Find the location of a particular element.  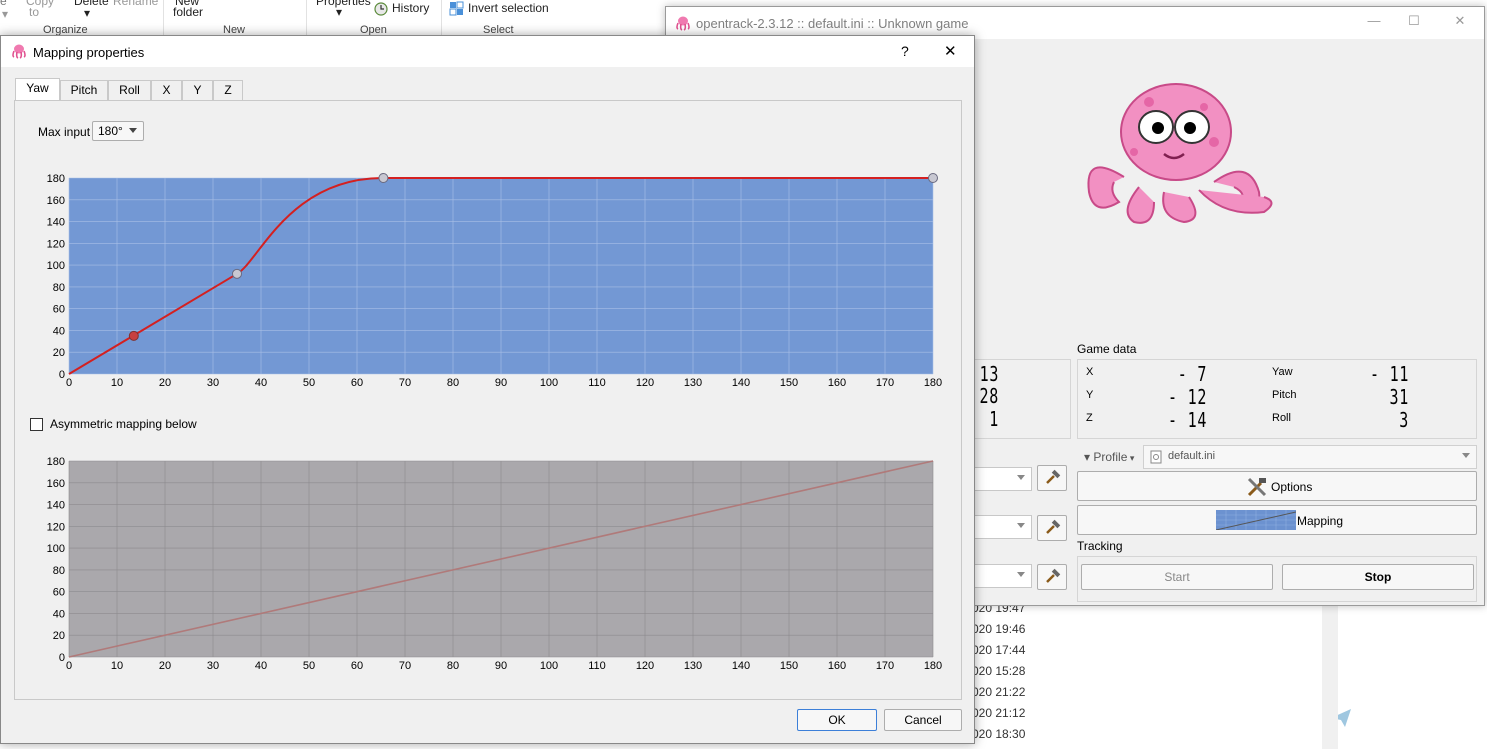

control-point is located at coordinates (383, 178).